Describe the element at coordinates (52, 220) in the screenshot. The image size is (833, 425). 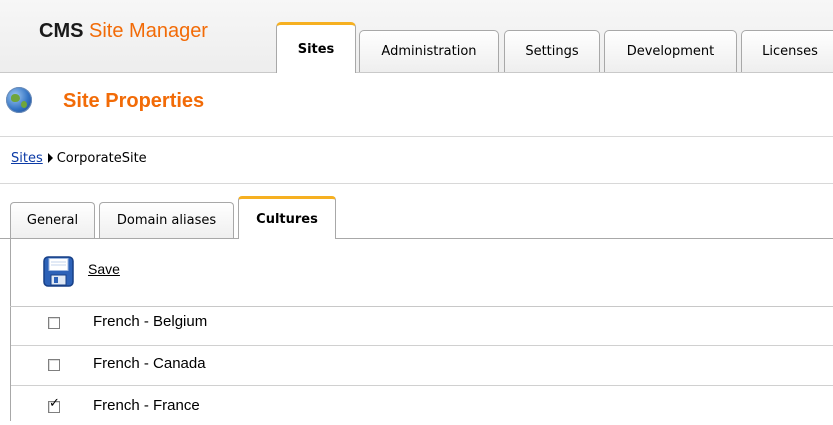
I see `subtab-general: General` at that location.